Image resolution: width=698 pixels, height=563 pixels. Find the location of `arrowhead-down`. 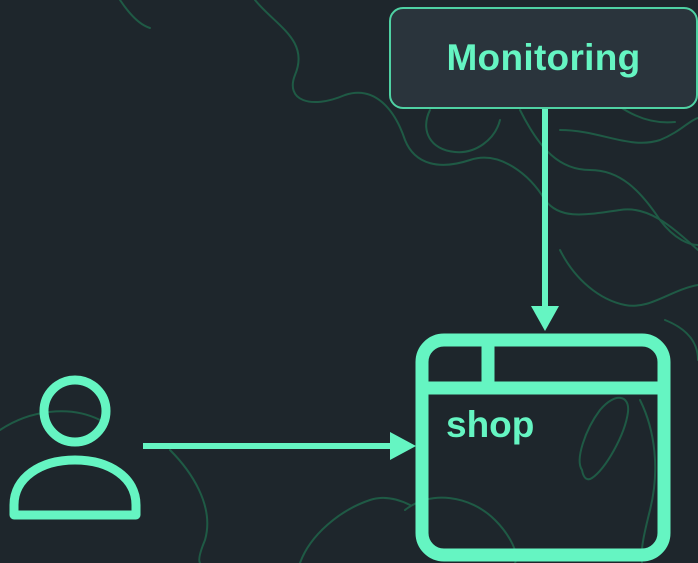

arrowhead-down is located at coordinates (545, 318).